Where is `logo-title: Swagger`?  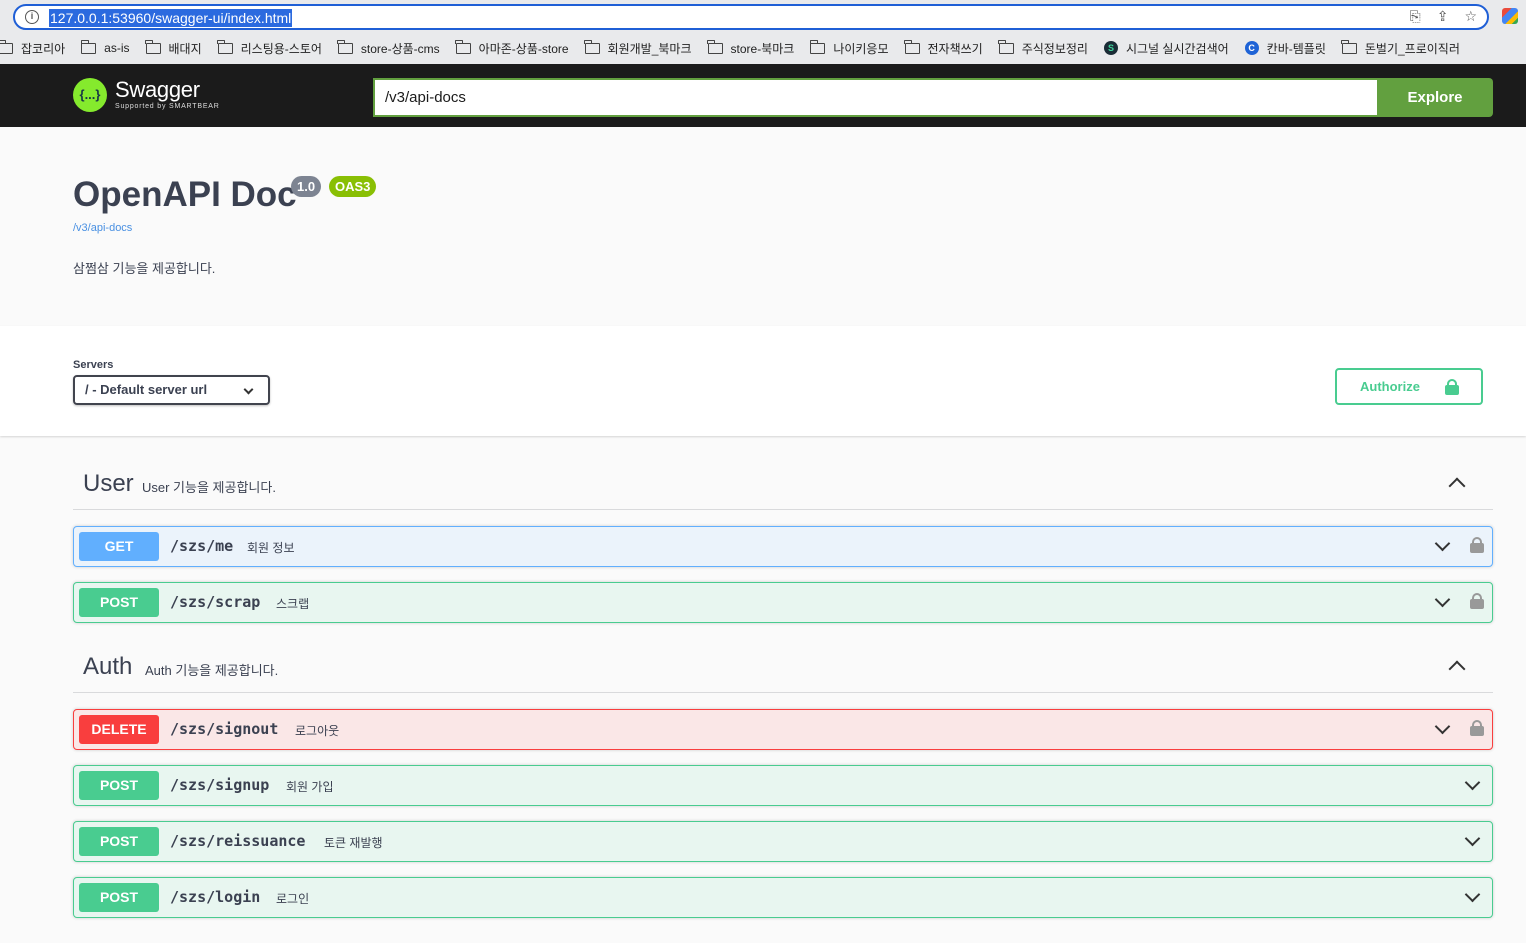
logo-title: Swagger is located at coordinates (157, 89).